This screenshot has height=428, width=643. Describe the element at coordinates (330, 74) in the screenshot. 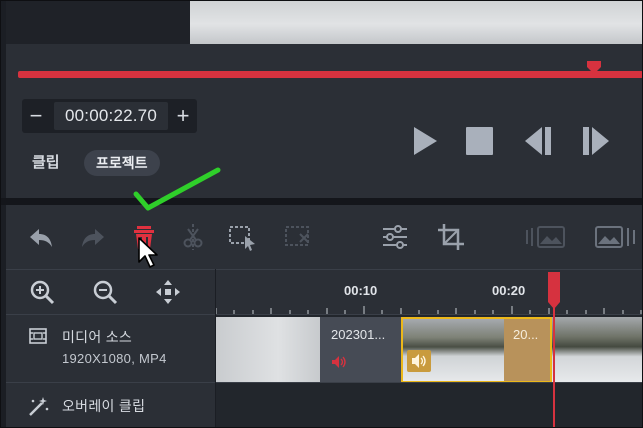

I see `seek-bar` at that location.